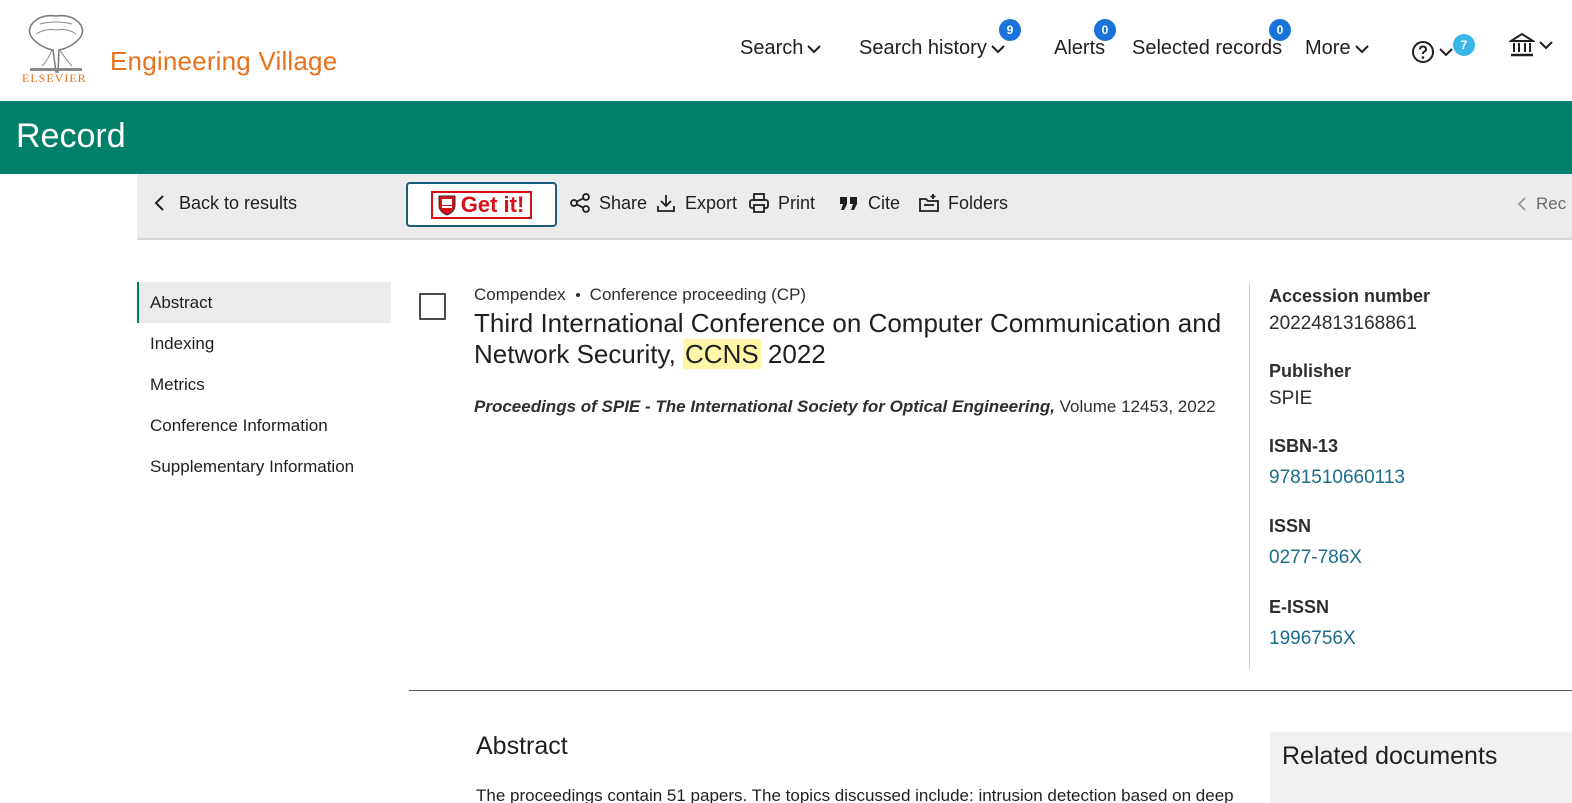 Image resolution: width=1572 pixels, height=803 pixels. What do you see at coordinates (238, 202) in the screenshot?
I see `back-to-results-label: Back to results` at bounding box center [238, 202].